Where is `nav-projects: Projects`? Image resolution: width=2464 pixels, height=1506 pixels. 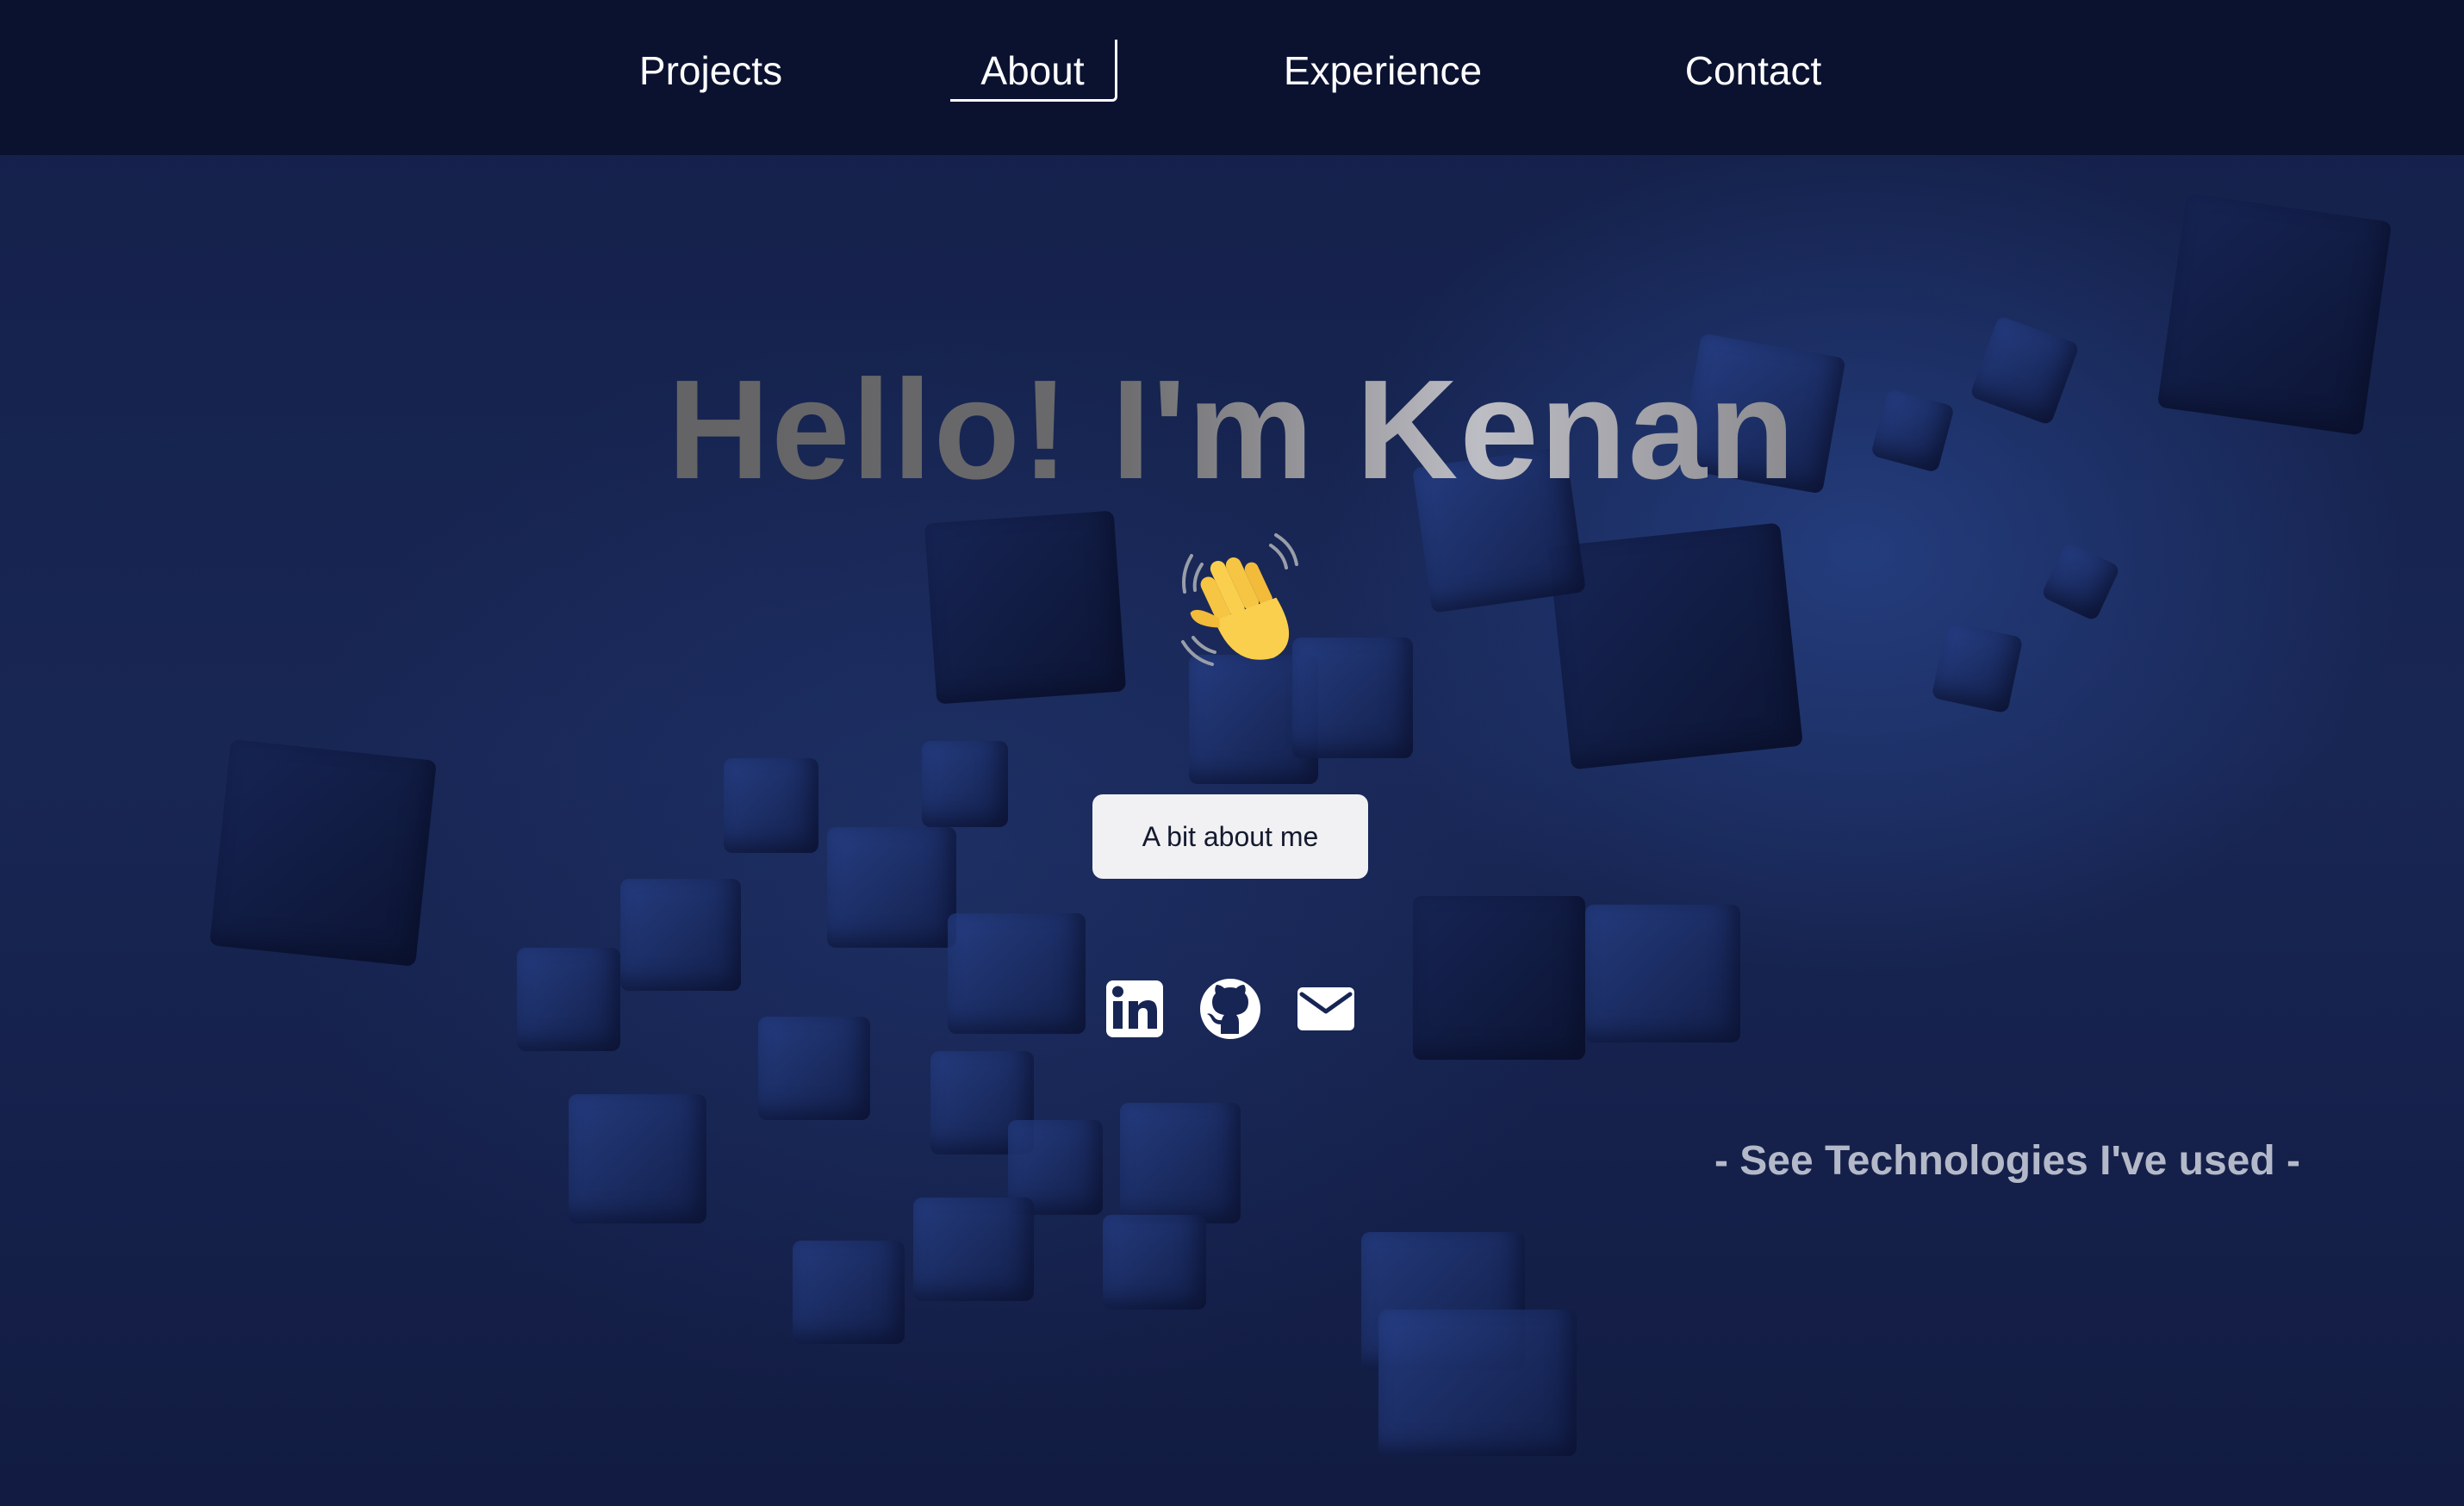 nav-projects: Projects is located at coordinates (711, 71).